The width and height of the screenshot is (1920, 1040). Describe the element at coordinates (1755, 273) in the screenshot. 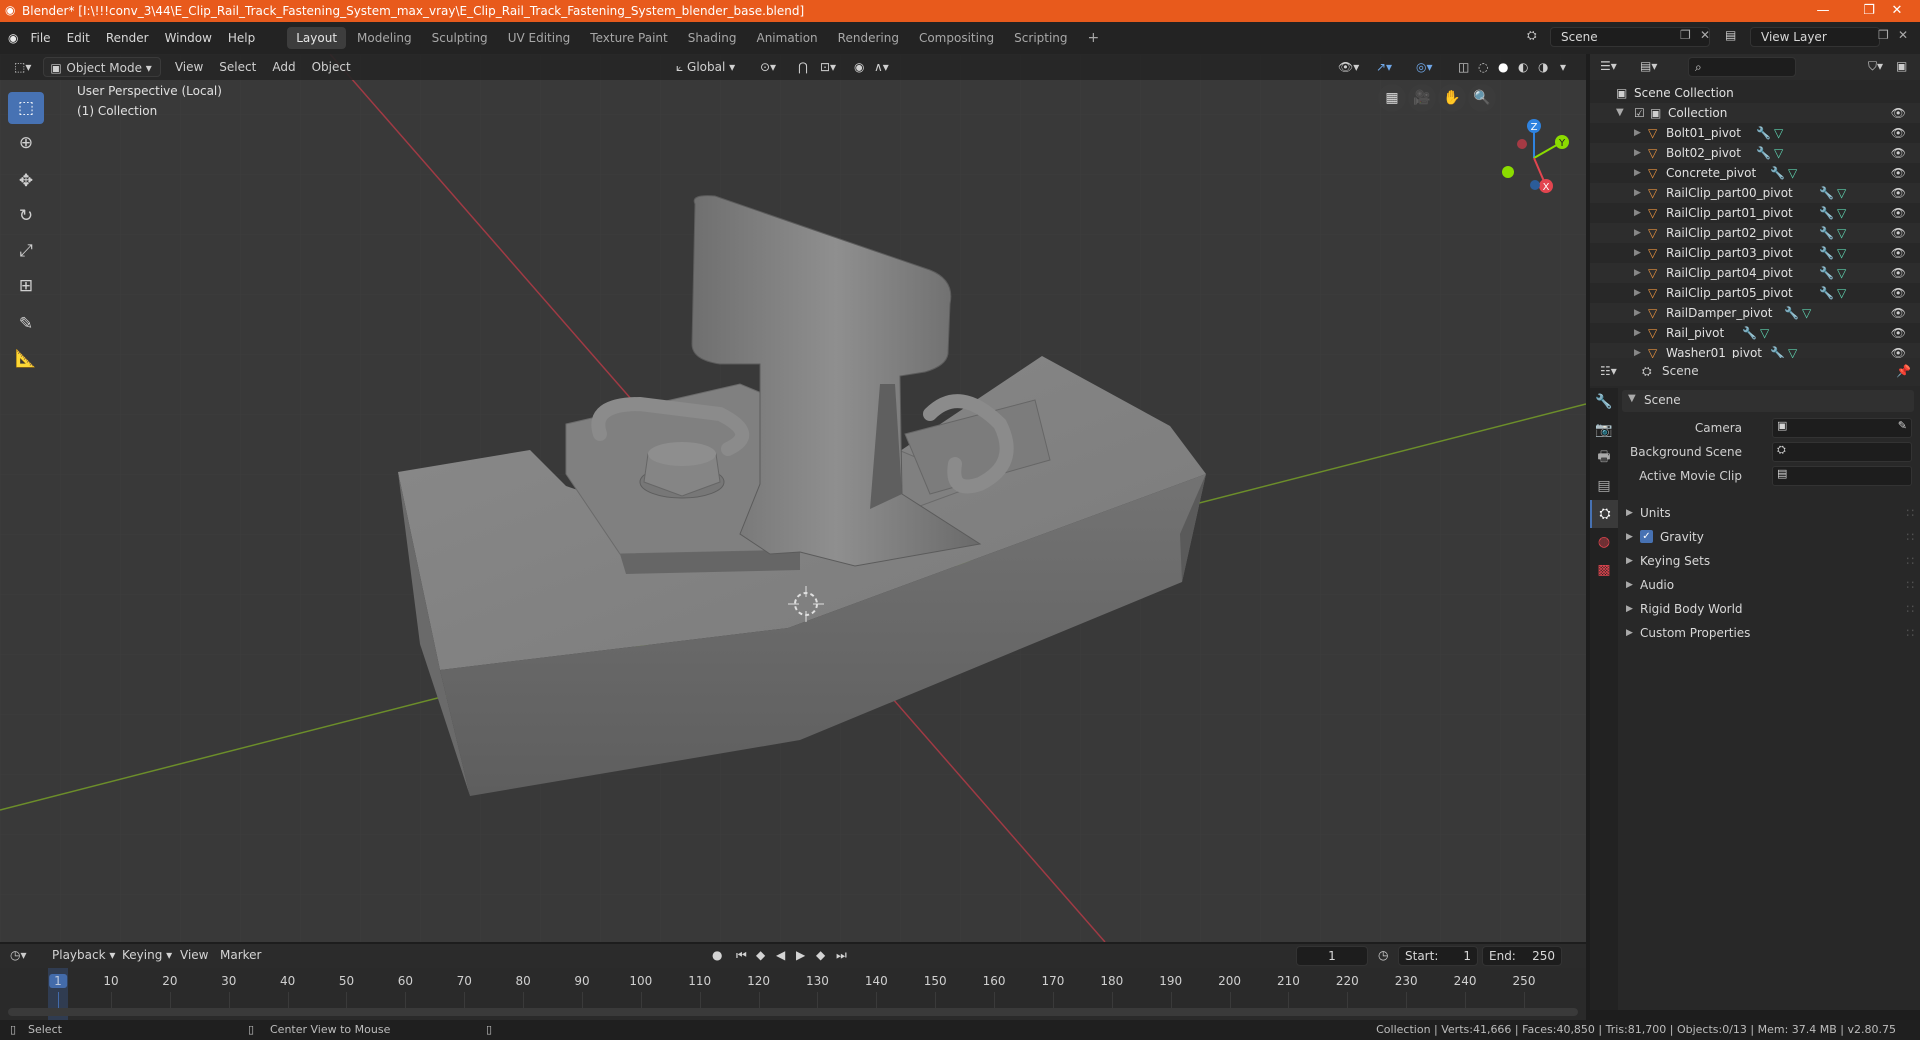

I see `outliner-item: ▶ ▽ RailClip_part04_pivot 🔧 ▽ 👁` at that location.